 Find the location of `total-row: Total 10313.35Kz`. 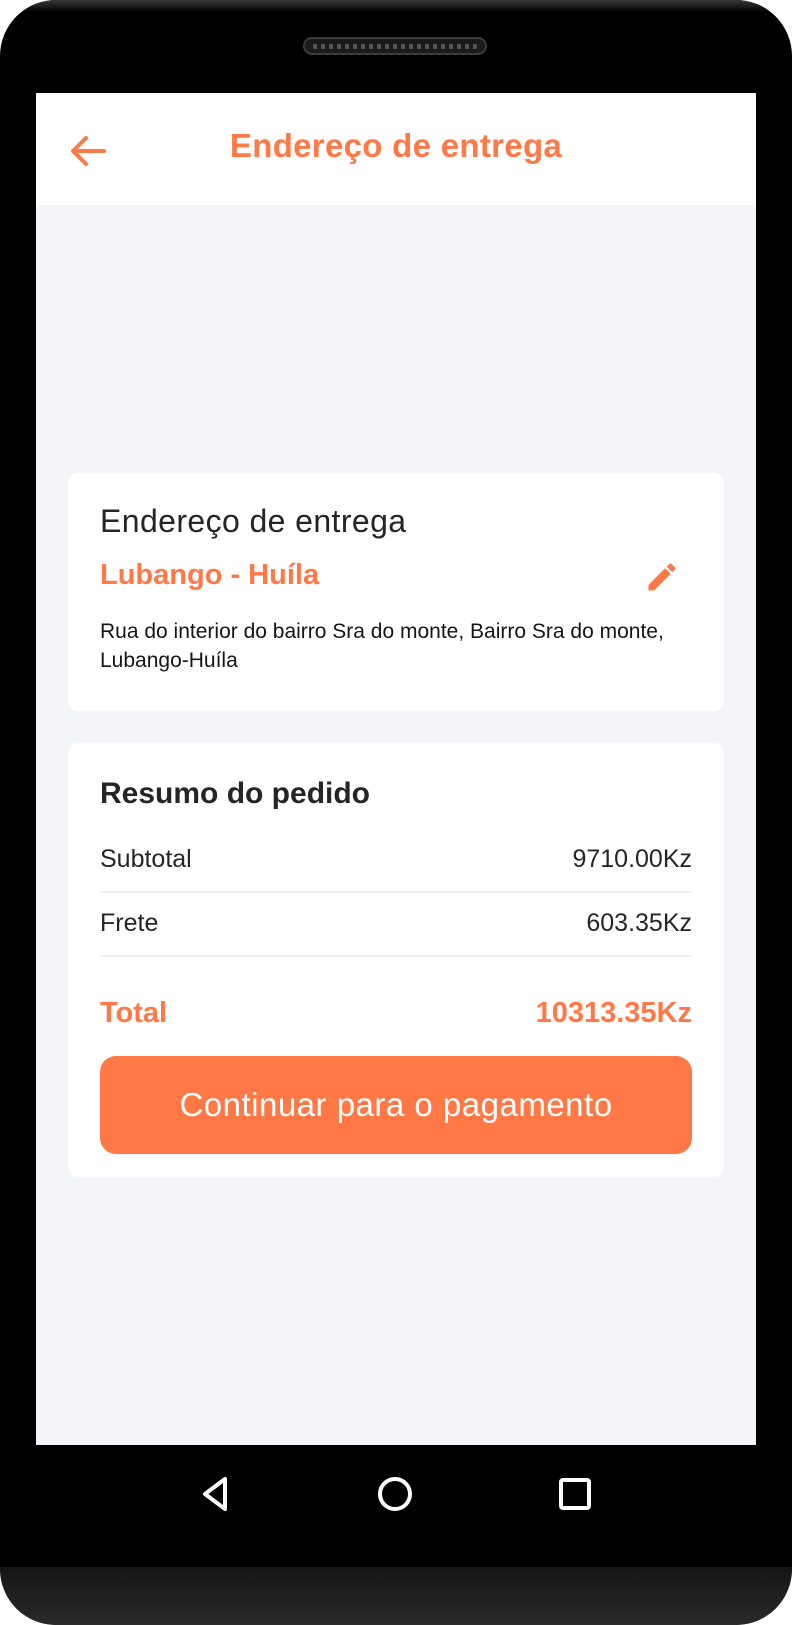

total-row: Total 10313.35Kz is located at coordinates (396, 1015).